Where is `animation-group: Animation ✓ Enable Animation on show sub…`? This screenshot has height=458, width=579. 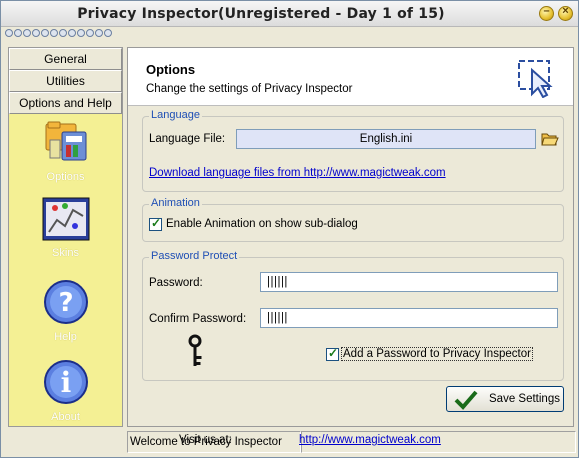 animation-group: Animation ✓ Enable Animation on show sub… is located at coordinates (353, 219).